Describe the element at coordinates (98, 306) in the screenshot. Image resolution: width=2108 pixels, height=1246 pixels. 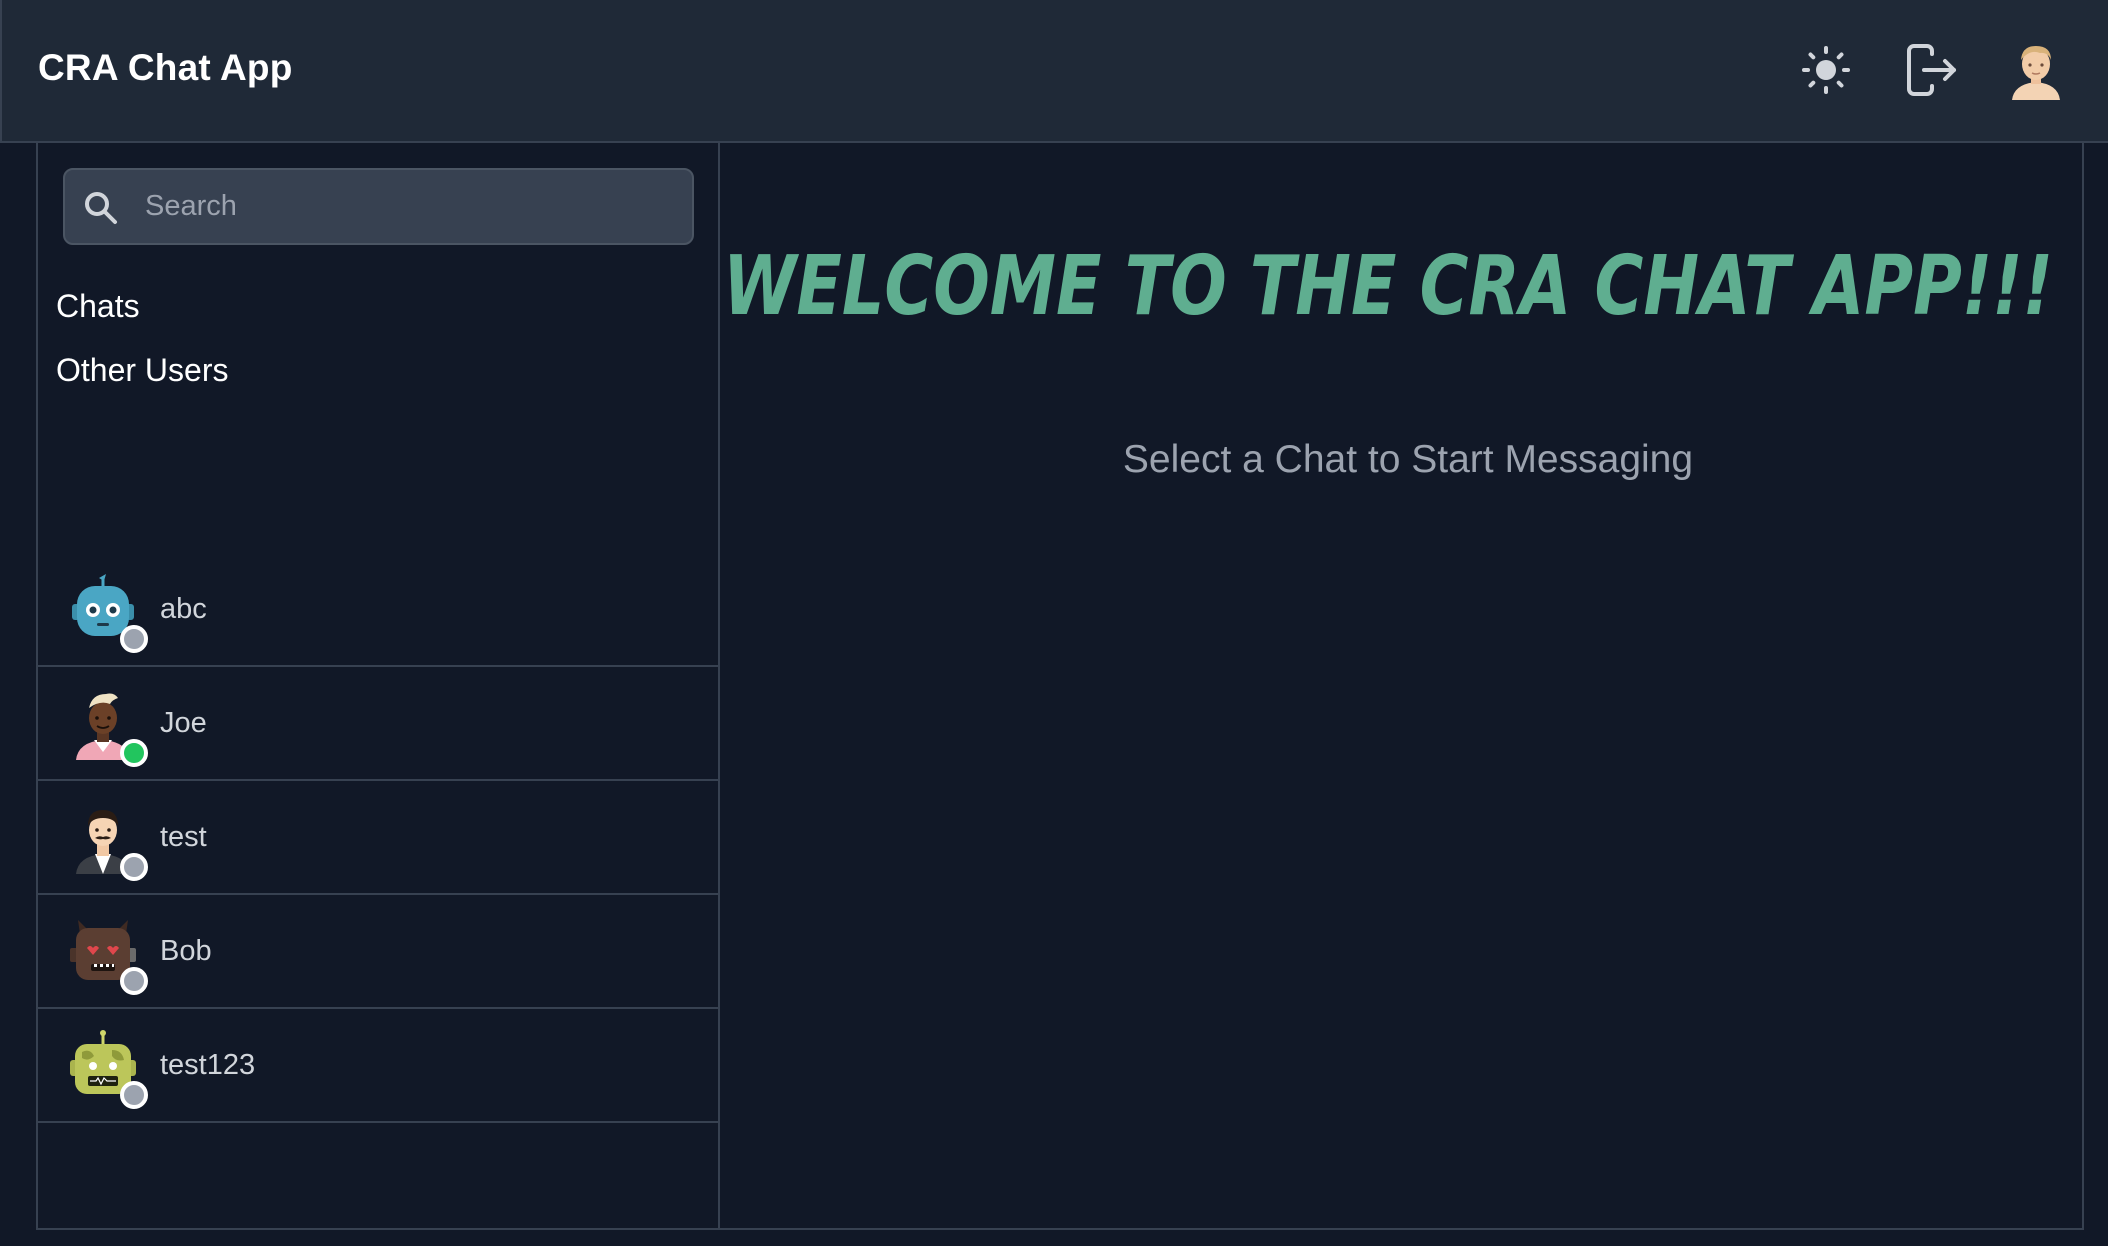
I see `chats-section-label: Chats` at that location.